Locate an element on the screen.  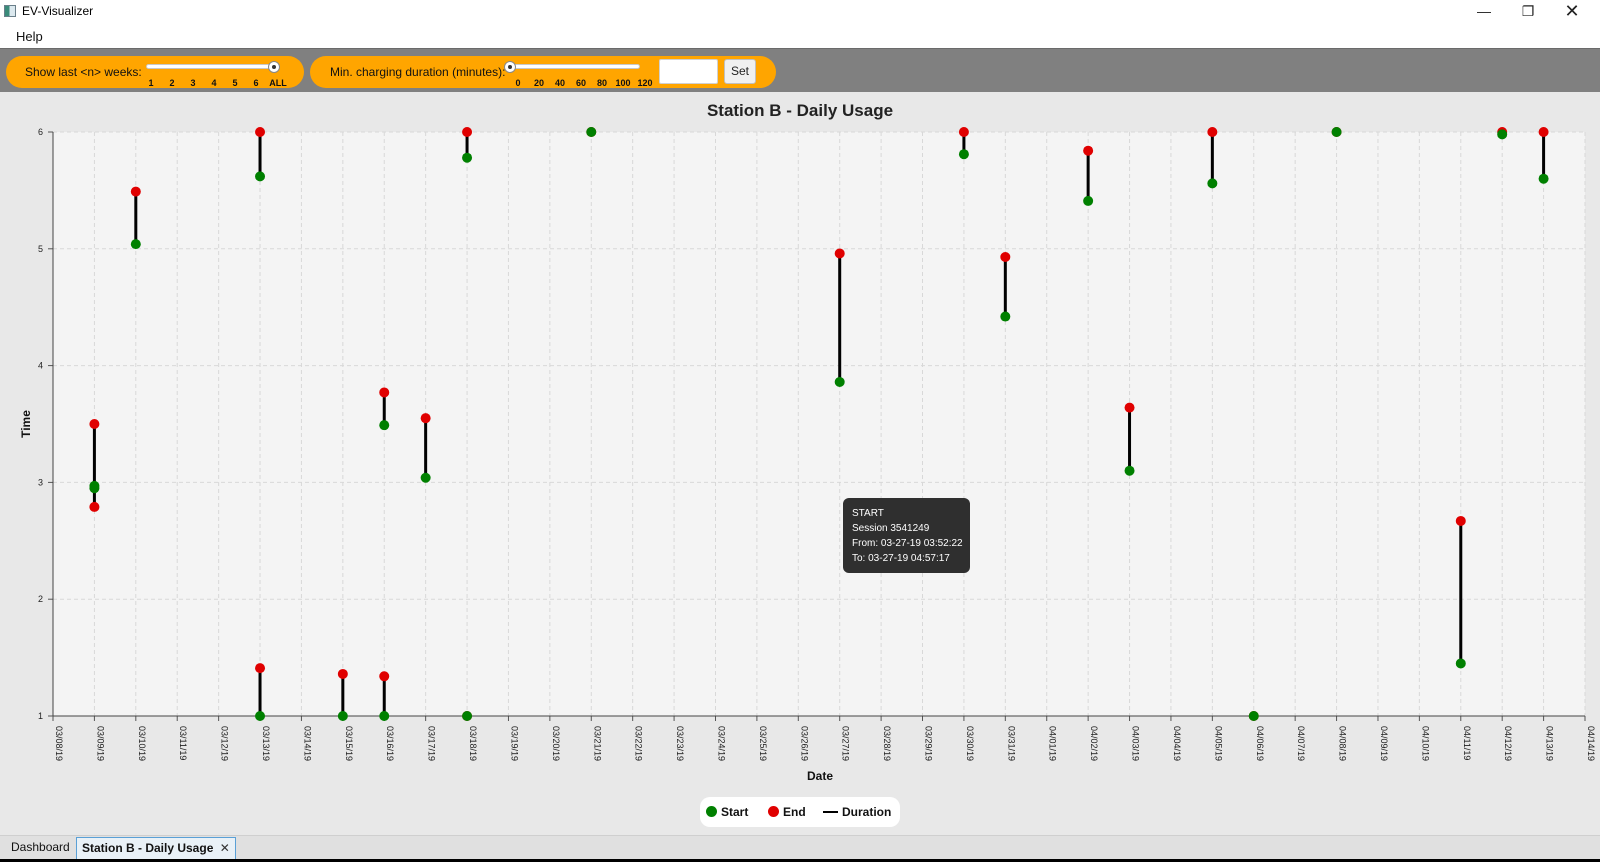
x-tick-label: 03/08/19 is located at coordinates (59, 743).